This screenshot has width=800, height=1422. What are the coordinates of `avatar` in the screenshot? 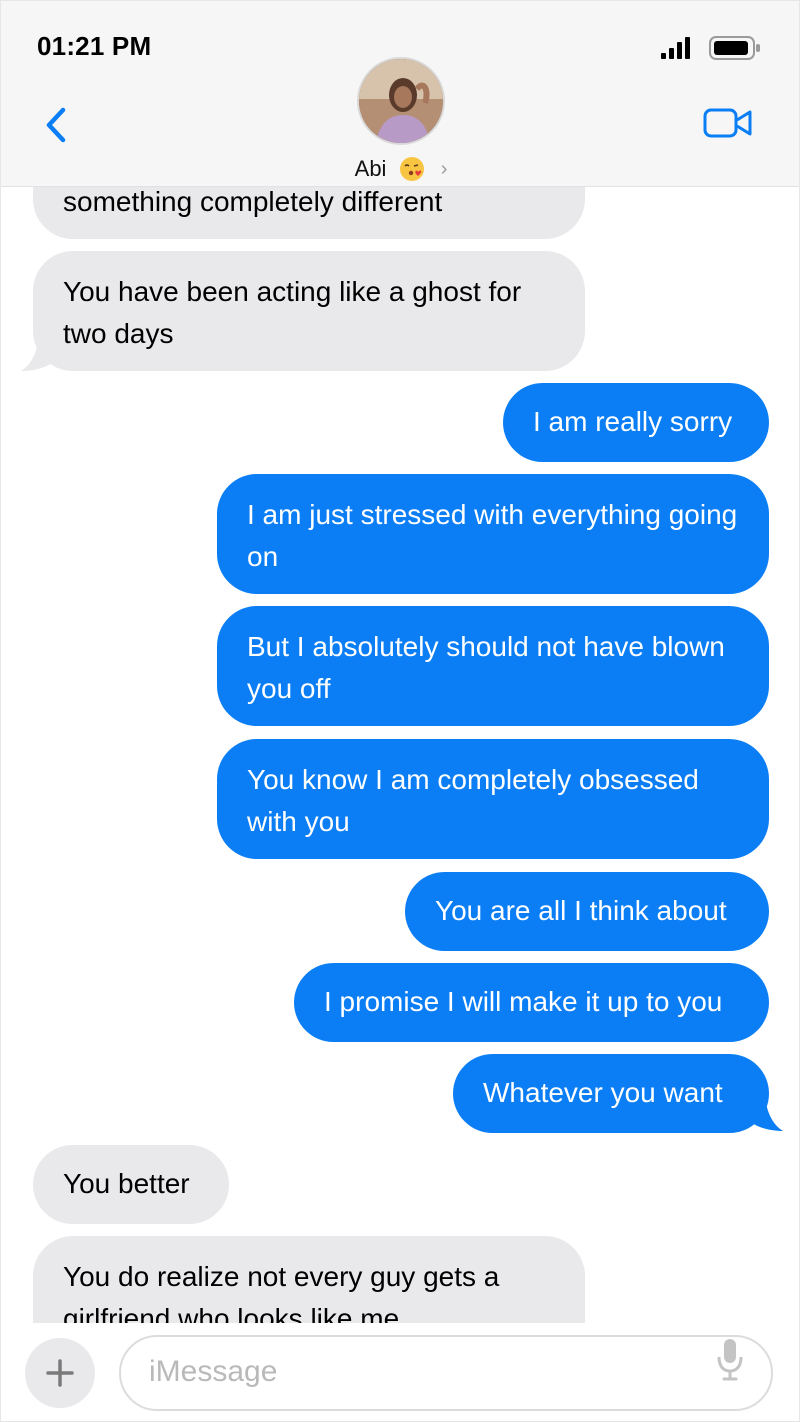 It's located at (401, 101).